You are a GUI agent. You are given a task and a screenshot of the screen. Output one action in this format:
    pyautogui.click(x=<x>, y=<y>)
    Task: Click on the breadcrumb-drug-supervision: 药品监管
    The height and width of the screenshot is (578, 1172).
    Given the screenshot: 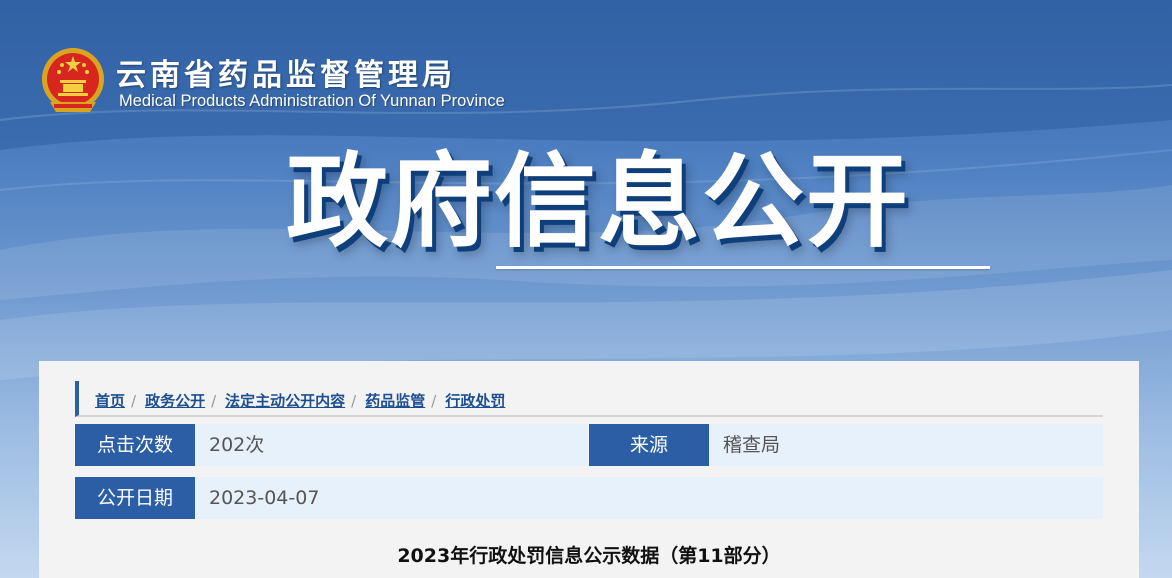 What is the action you would take?
    pyautogui.click(x=395, y=401)
    